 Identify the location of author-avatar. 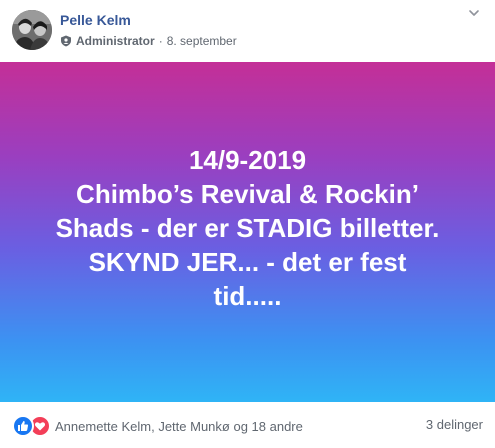
(32, 30).